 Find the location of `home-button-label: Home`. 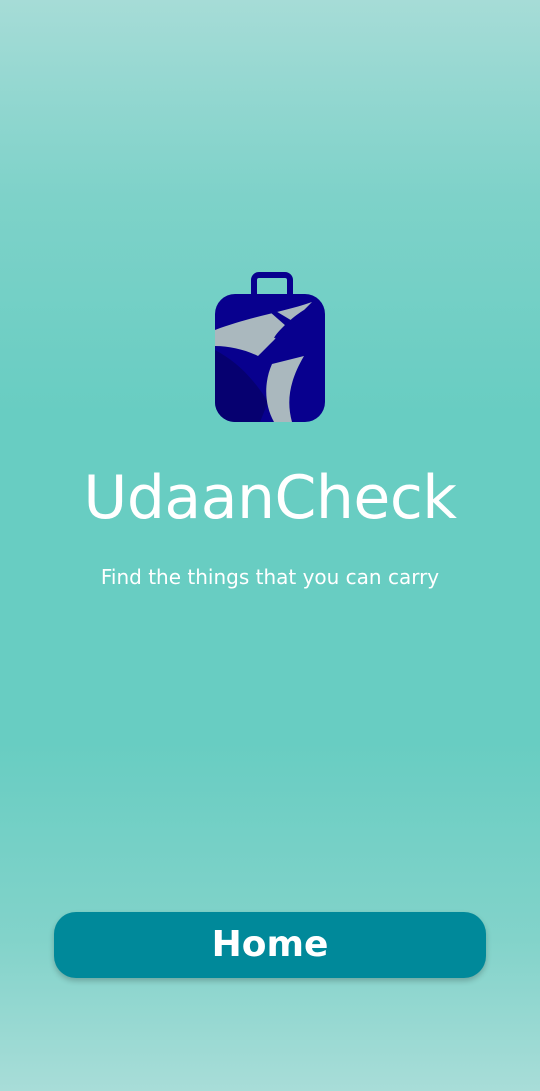

home-button-label: Home is located at coordinates (270, 944).